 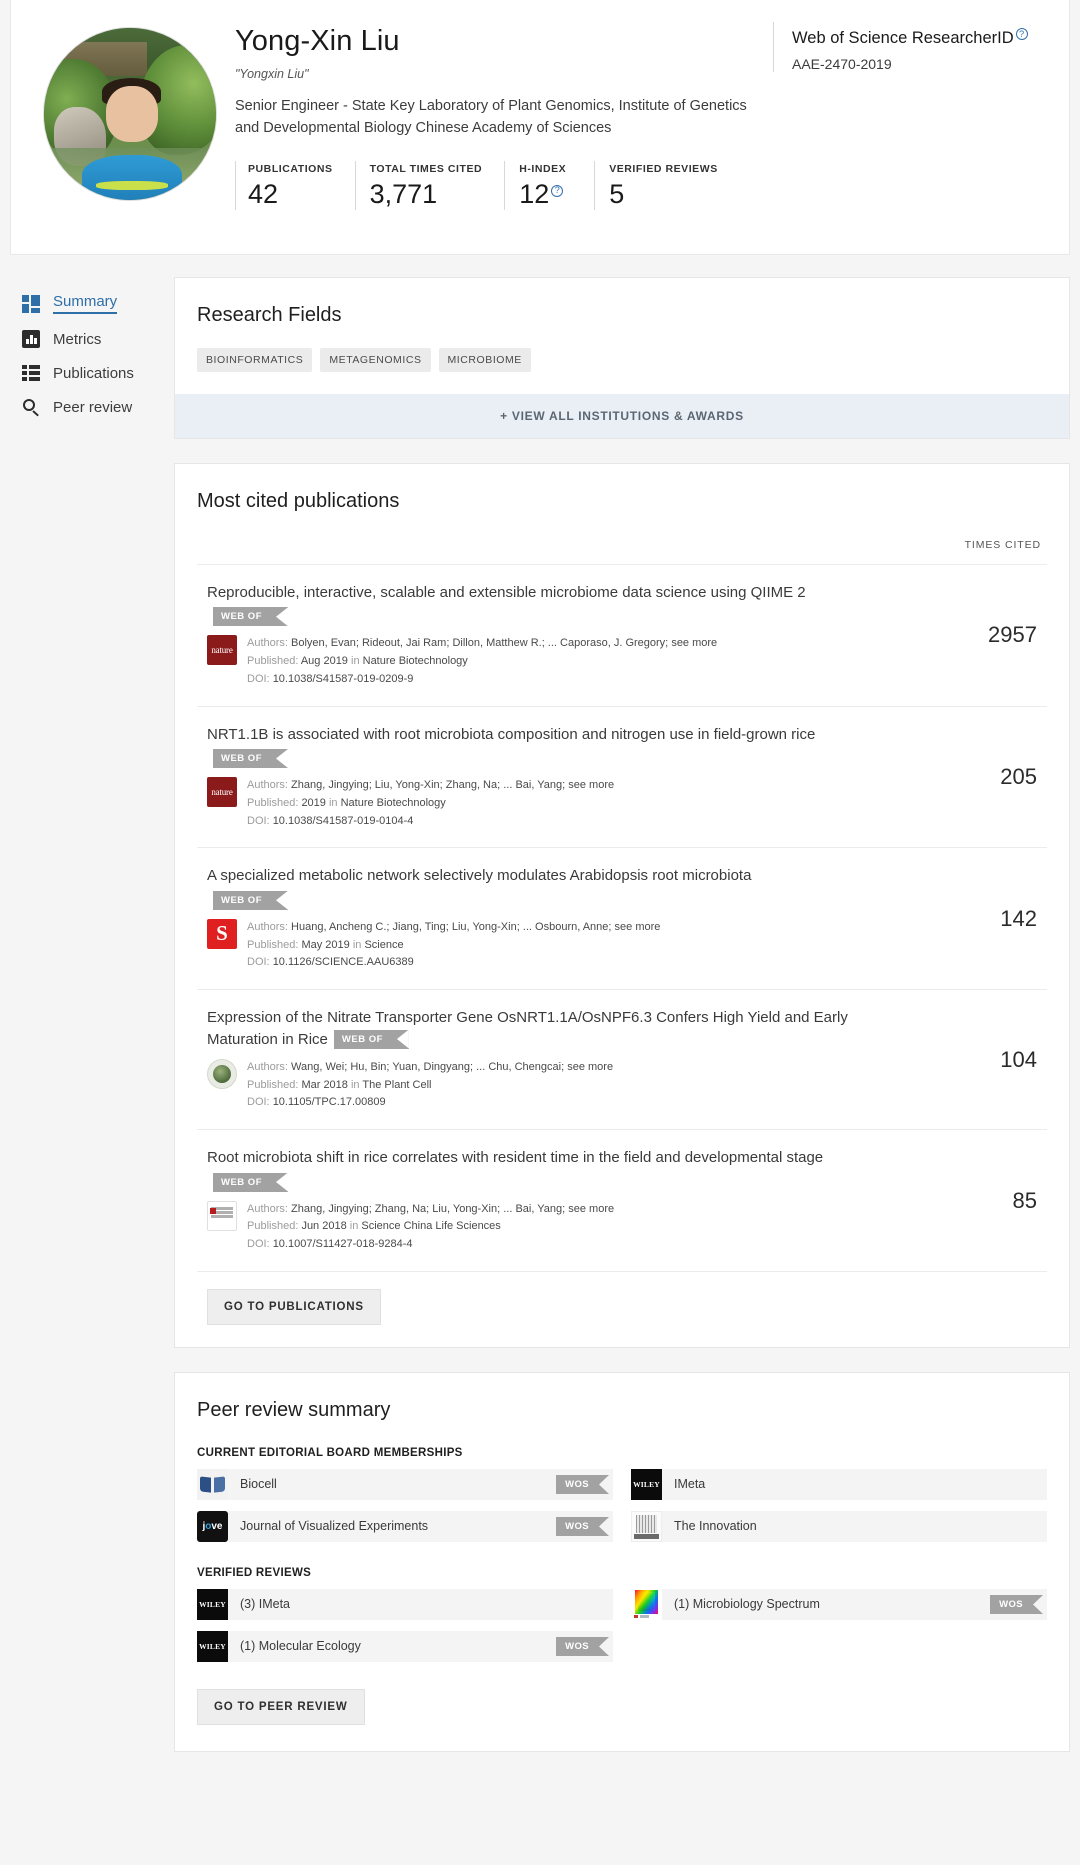 I want to click on view-all-institutions-awards-button: + VIEW ALL INSTITUTIONS & AWARDS, so click(x=622, y=416).